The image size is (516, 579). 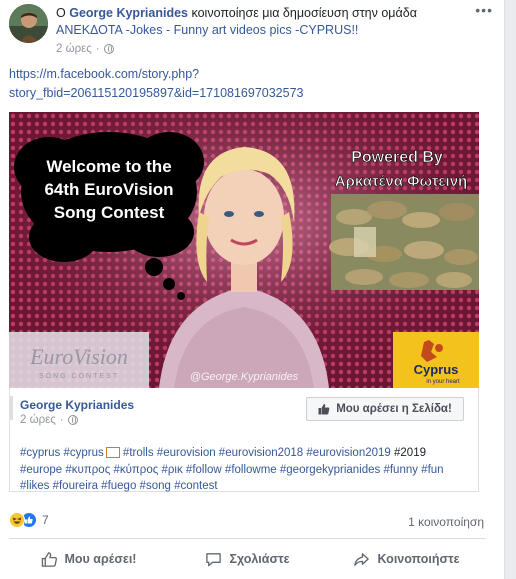 I want to click on reactions-summary: 7, so click(x=29, y=520).